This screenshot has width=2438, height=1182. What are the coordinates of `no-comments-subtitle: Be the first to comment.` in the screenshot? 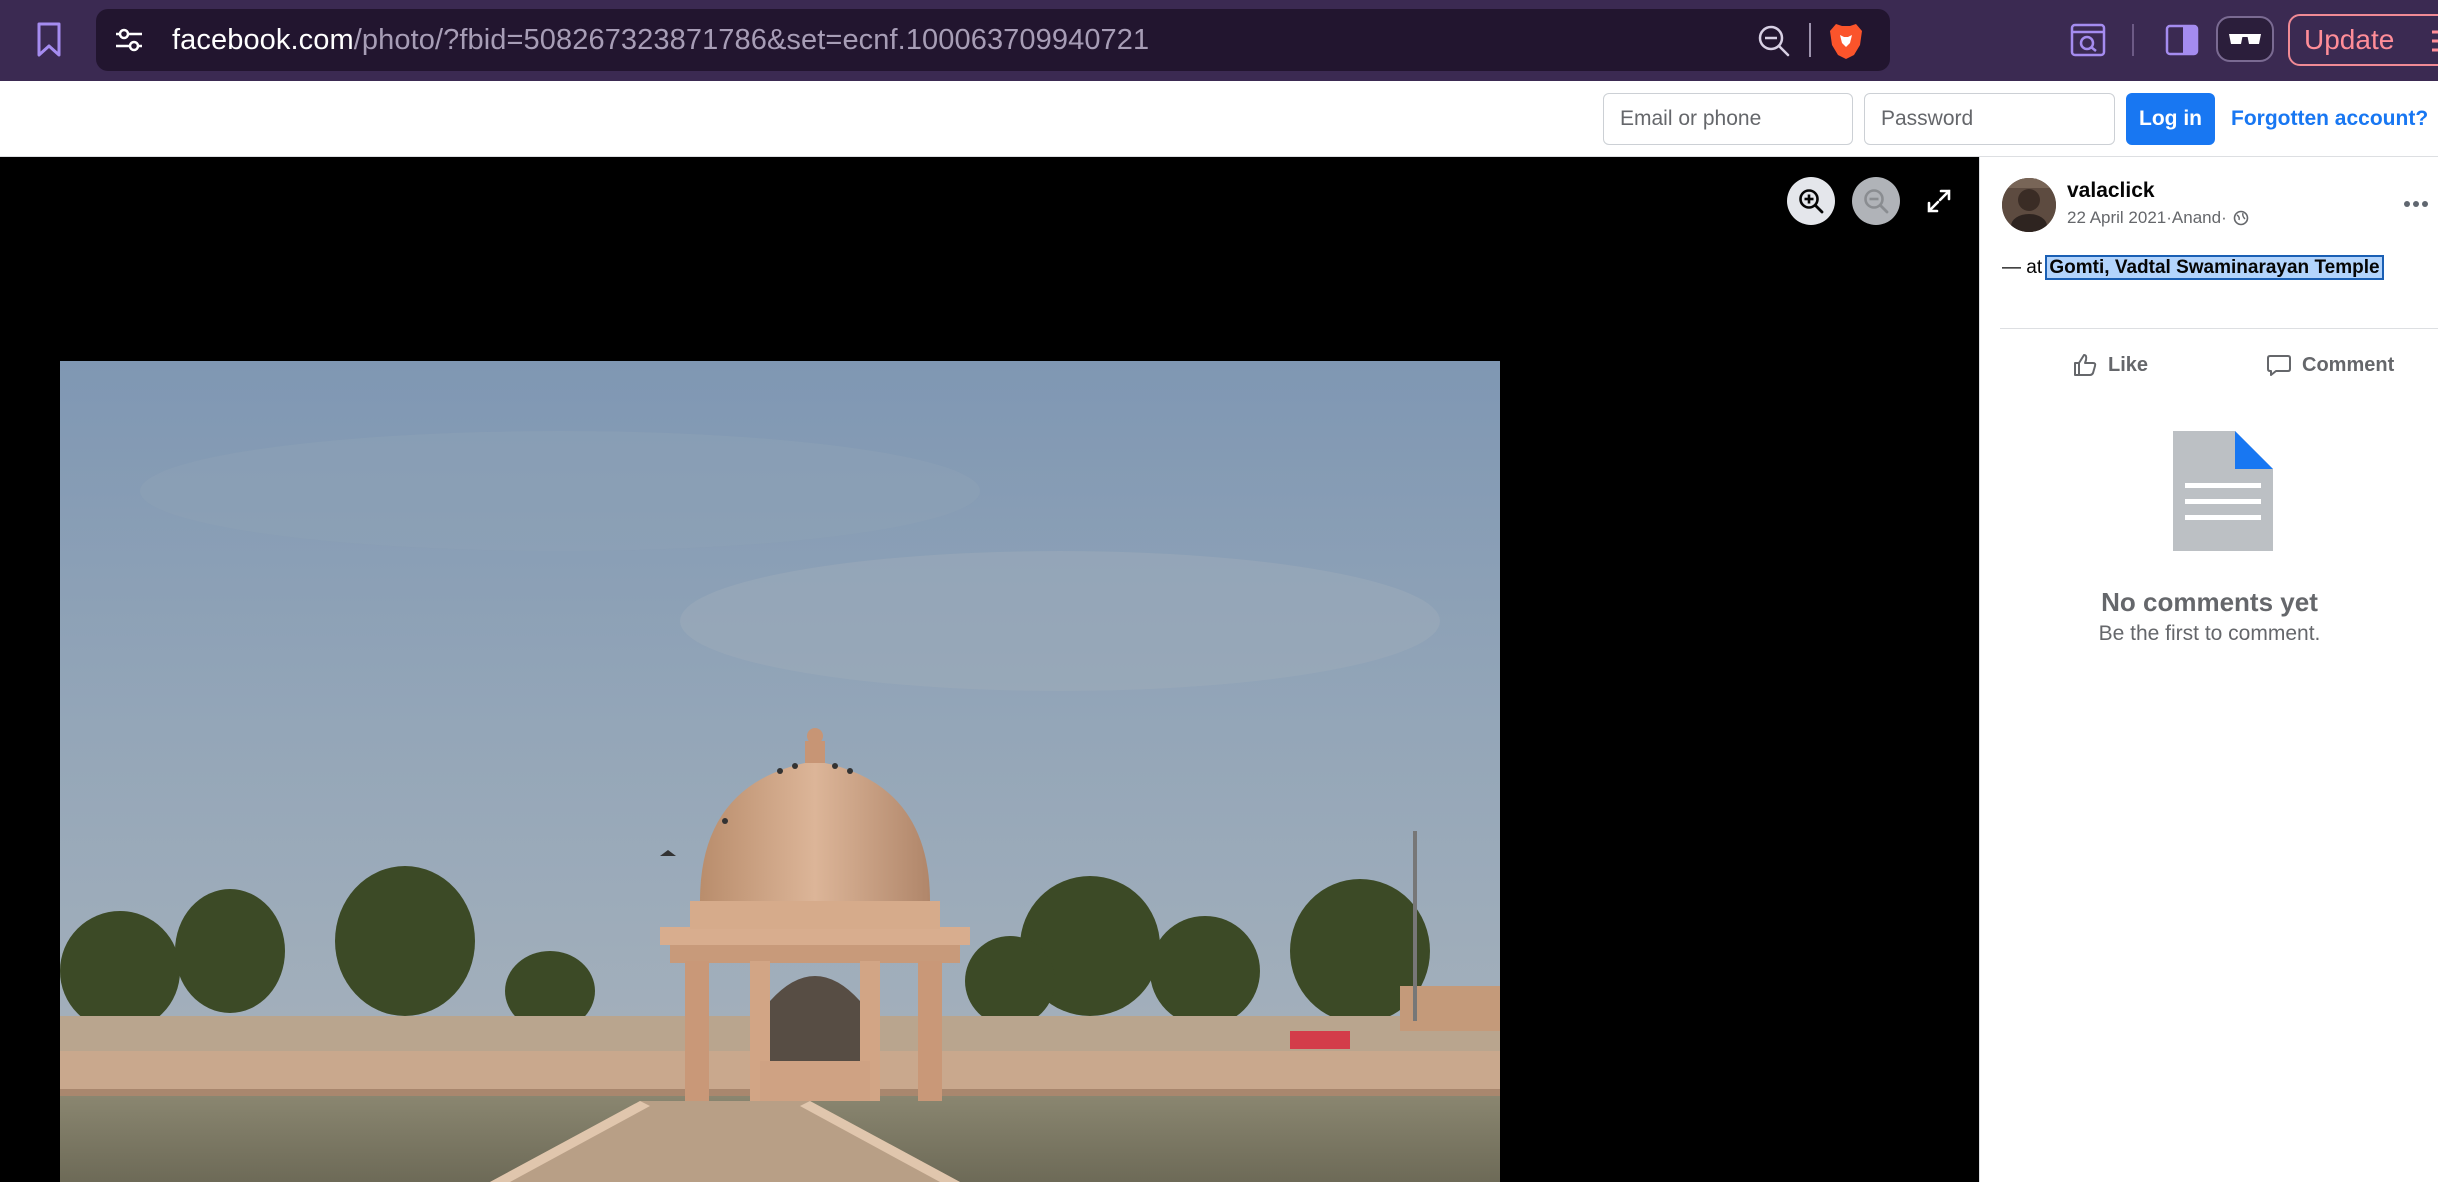 It's located at (2209, 633).